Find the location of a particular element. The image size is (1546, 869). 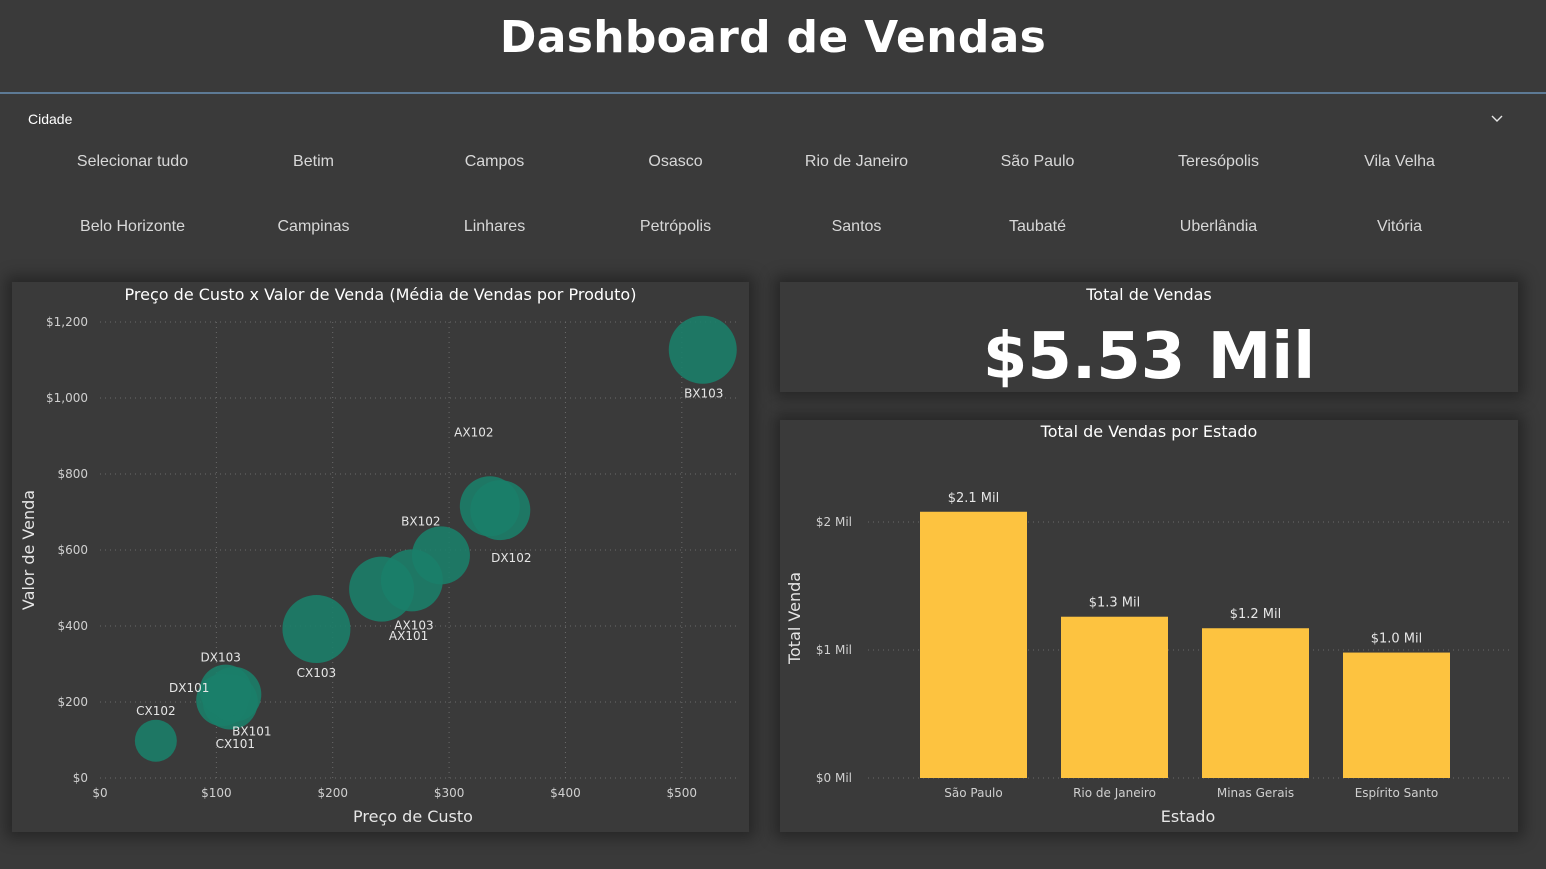

scatter-point-label: BX101 is located at coordinates (251, 731).